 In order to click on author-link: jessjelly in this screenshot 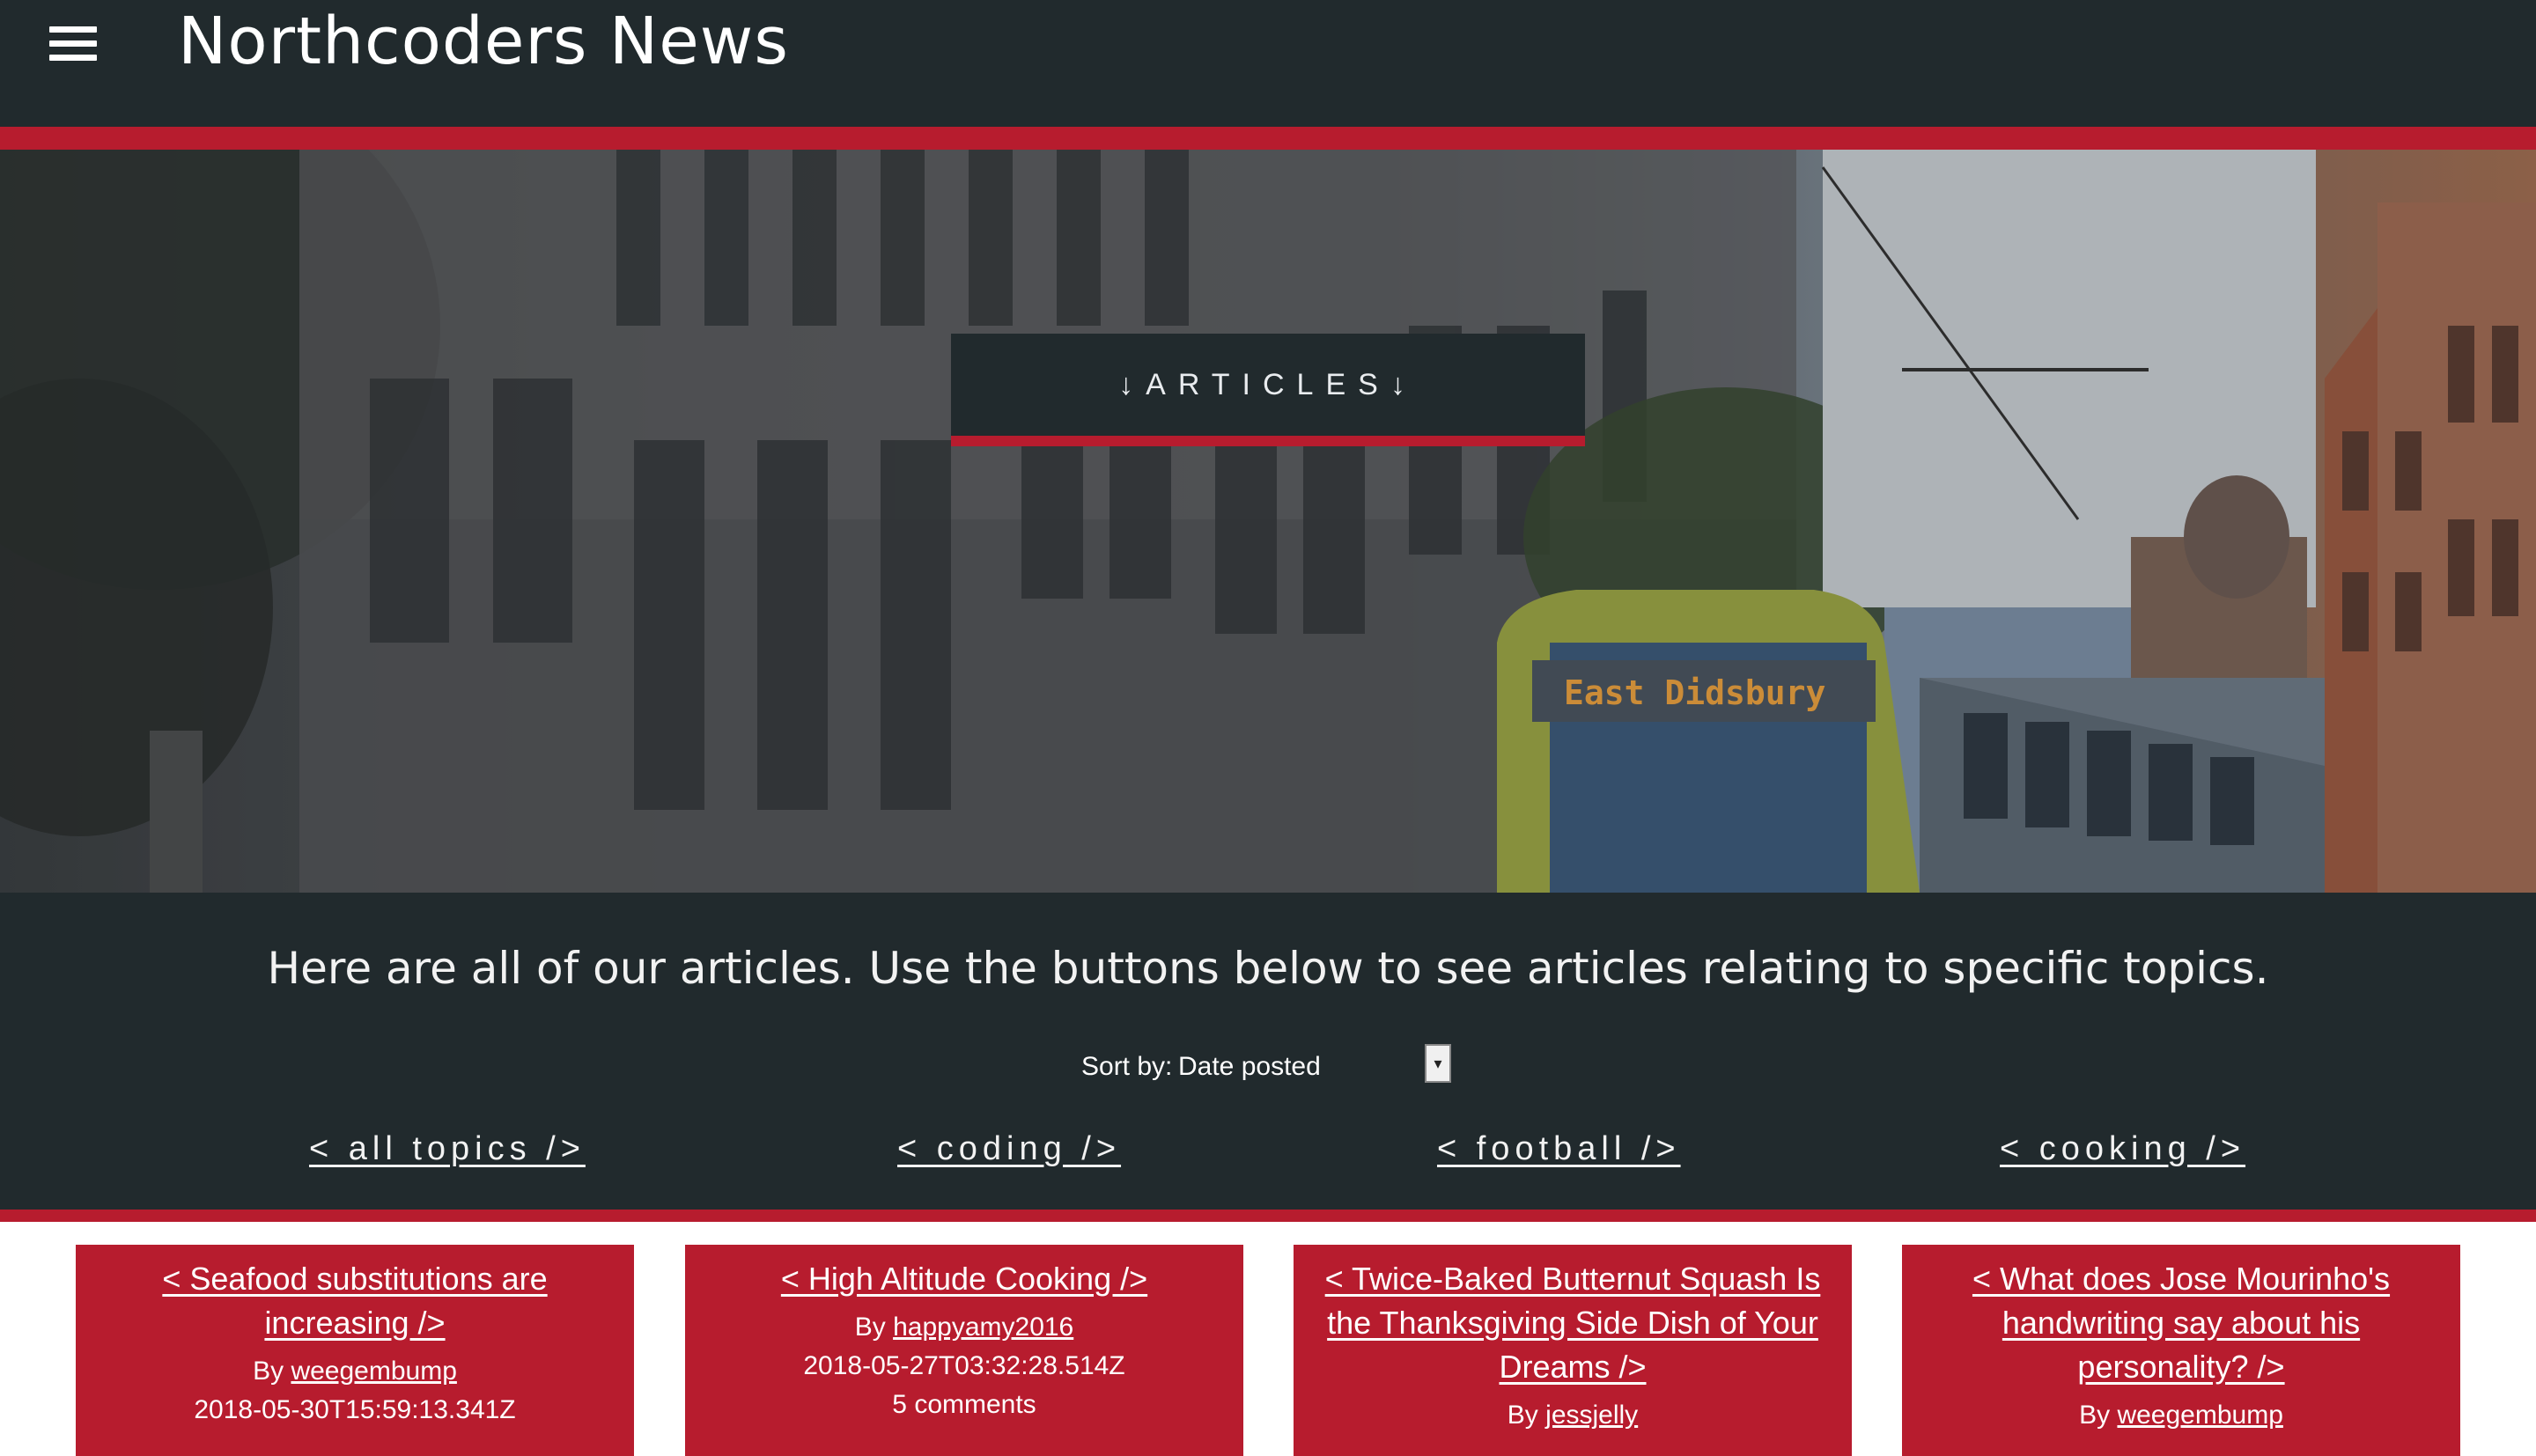, I will do `click(1591, 1415)`.